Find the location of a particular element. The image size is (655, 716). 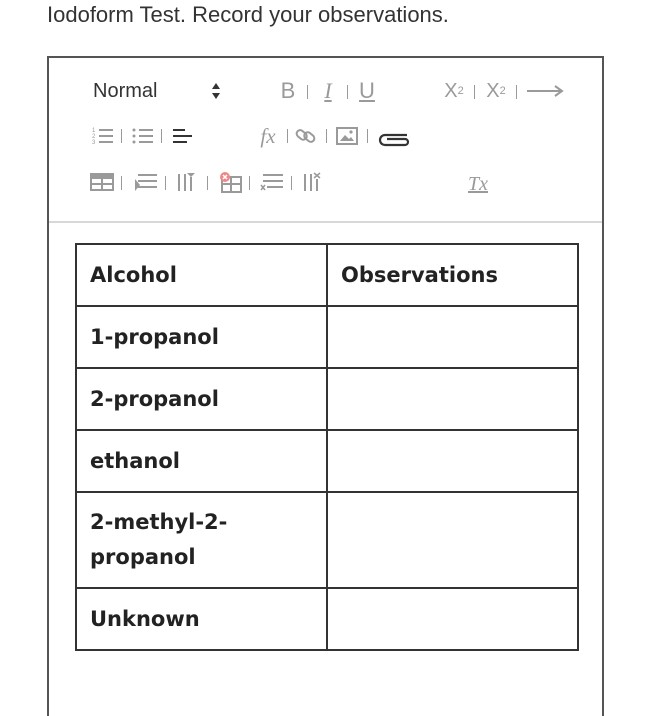

underline-button: U is located at coordinates (367, 91).